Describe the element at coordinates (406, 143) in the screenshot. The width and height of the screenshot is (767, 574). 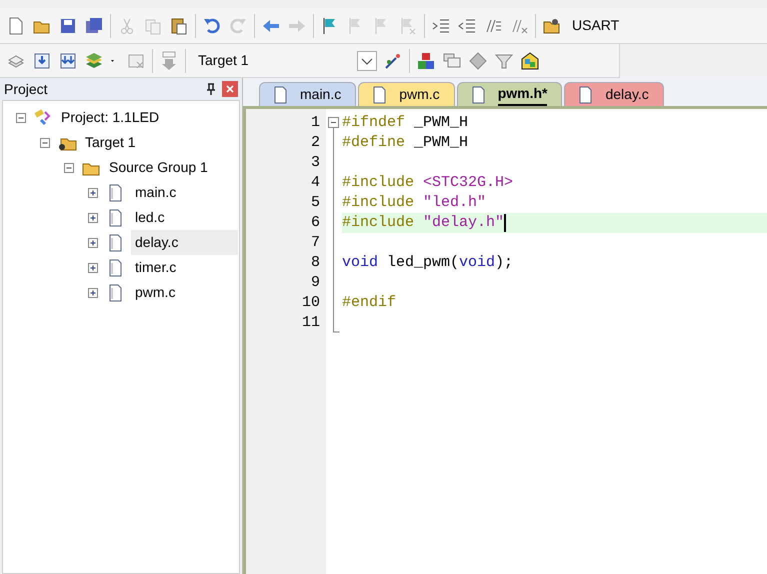
I see `code-line: #define _PWM_H` at that location.